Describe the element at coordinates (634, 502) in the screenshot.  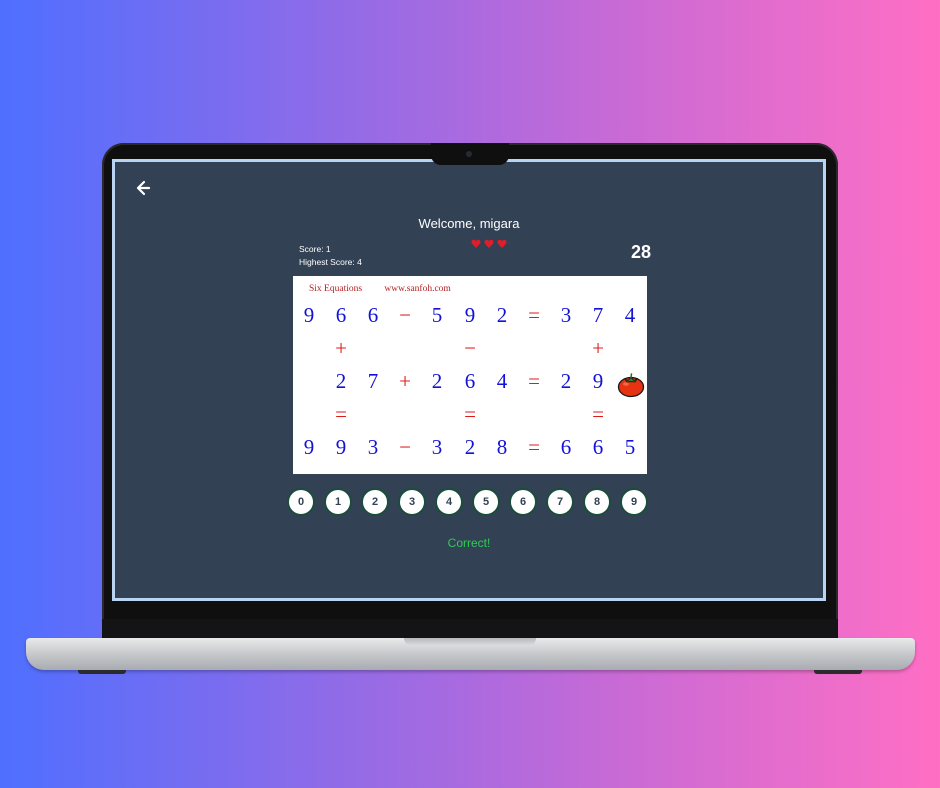
I see `number-button-9: 9` at that location.